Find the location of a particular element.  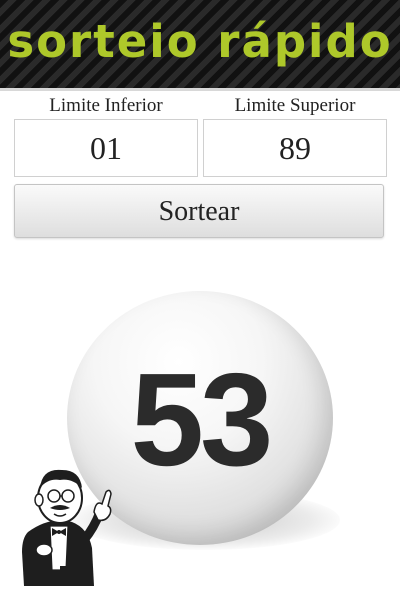

upper-limit-label: Limite Superior is located at coordinates (295, 105).